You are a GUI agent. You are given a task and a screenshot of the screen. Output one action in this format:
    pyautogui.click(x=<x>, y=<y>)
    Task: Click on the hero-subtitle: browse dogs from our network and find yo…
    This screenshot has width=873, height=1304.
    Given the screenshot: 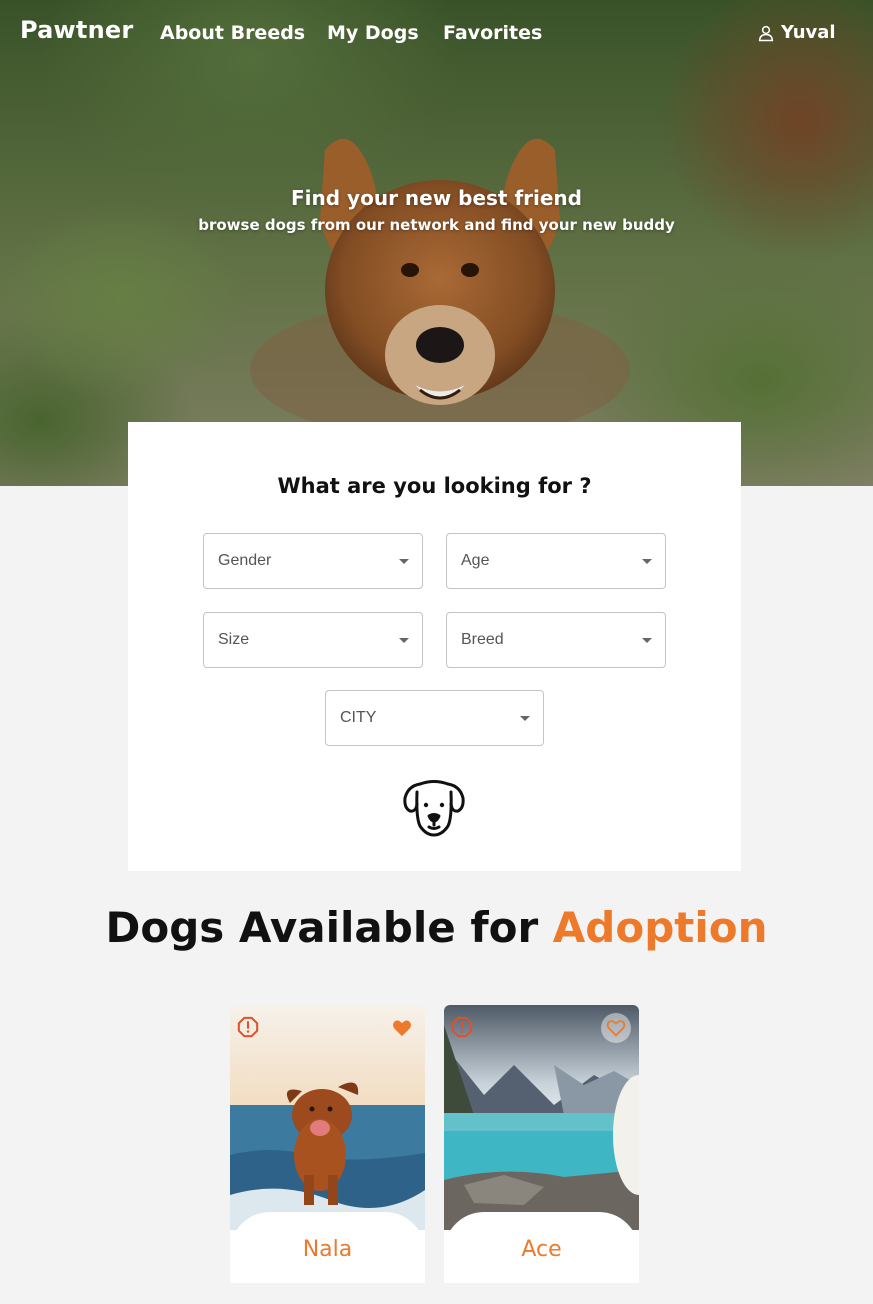 What is the action you would take?
    pyautogui.click(x=436, y=225)
    